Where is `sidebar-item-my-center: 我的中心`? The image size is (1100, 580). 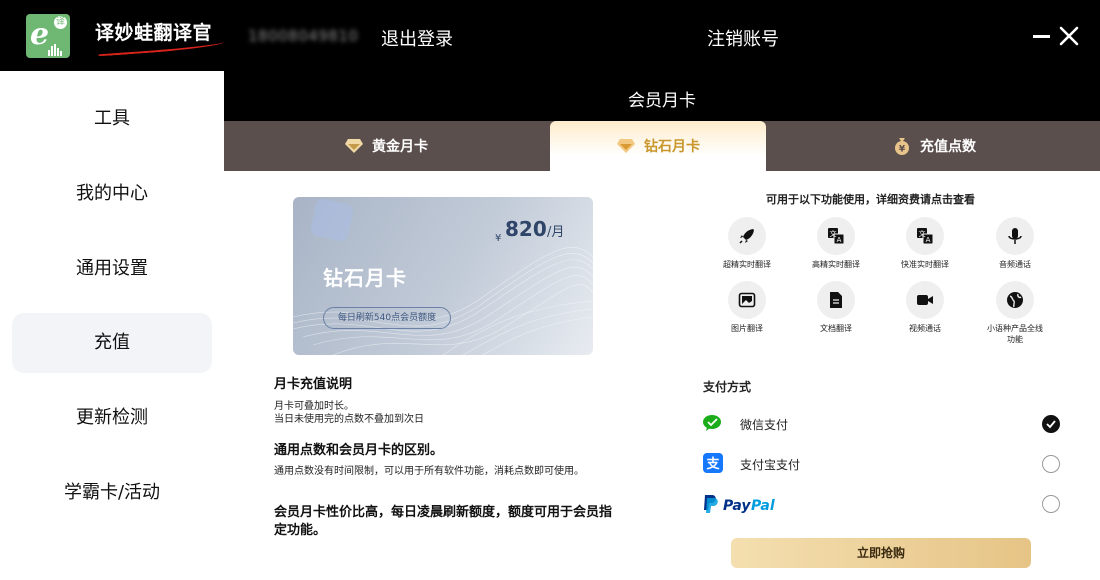 sidebar-item-my-center: 我的中心 is located at coordinates (112, 194).